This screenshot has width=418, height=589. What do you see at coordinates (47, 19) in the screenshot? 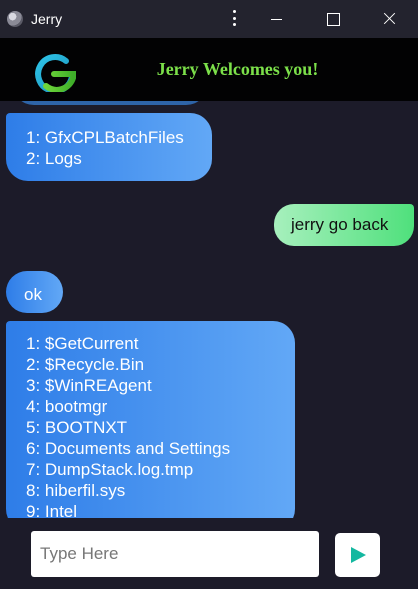
I see `window-title: Jerry` at bounding box center [47, 19].